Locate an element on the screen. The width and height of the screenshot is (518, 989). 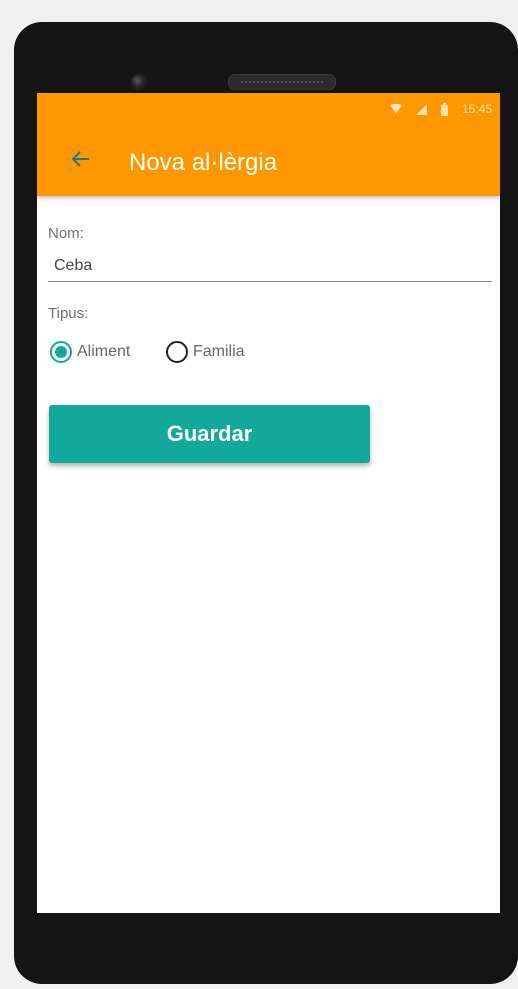
radio-checked-icon is located at coordinates (61, 352).